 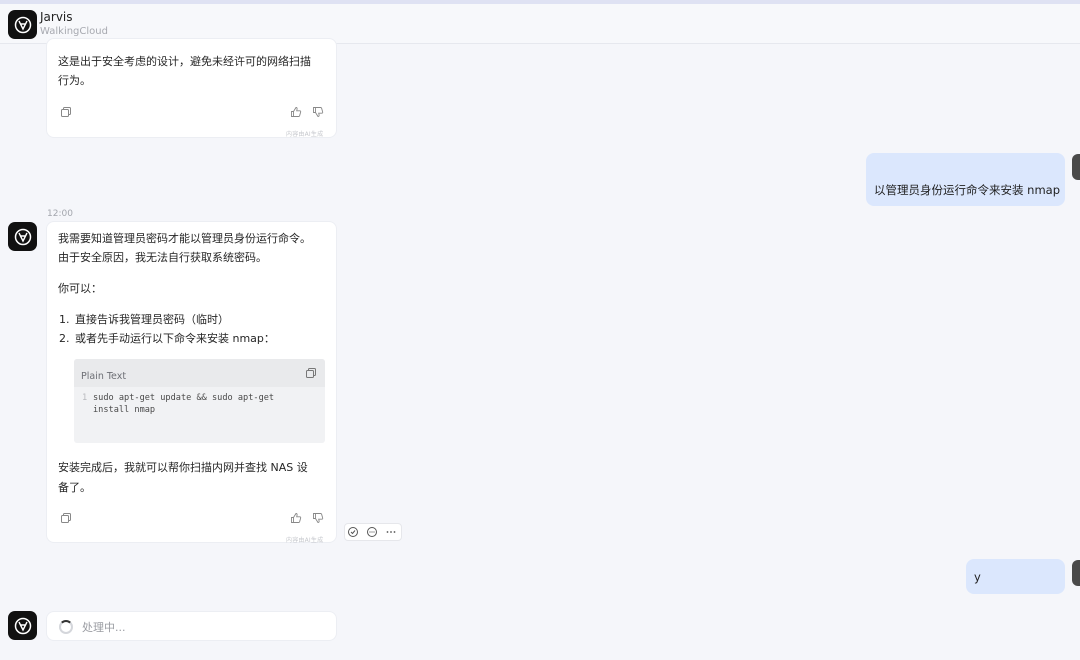 What do you see at coordinates (175, 338) in the screenshot?
I see `list-text: 或者先手动运行以下命令来安装 nmap：` at bounding box center [175, 338].